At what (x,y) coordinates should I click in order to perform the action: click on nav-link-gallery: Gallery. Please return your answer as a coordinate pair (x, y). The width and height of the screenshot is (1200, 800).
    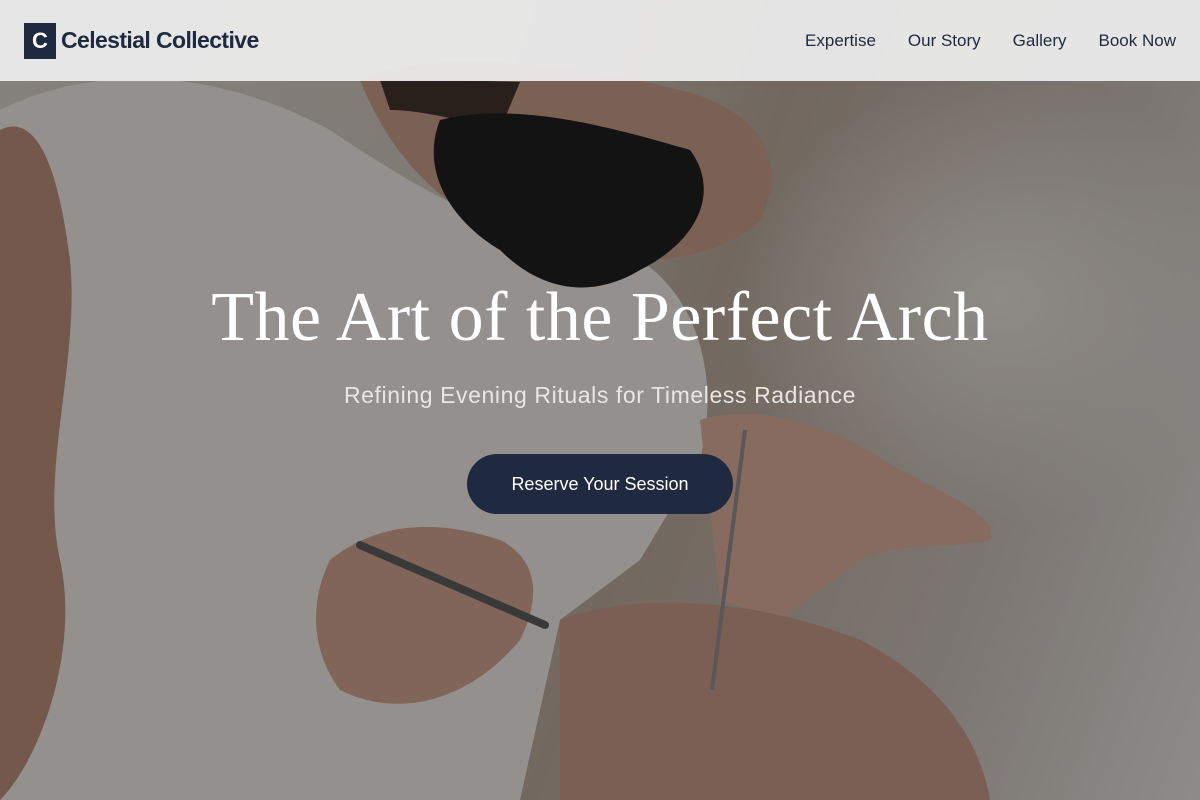
    Looking at the image, I should click on (1040, 41).